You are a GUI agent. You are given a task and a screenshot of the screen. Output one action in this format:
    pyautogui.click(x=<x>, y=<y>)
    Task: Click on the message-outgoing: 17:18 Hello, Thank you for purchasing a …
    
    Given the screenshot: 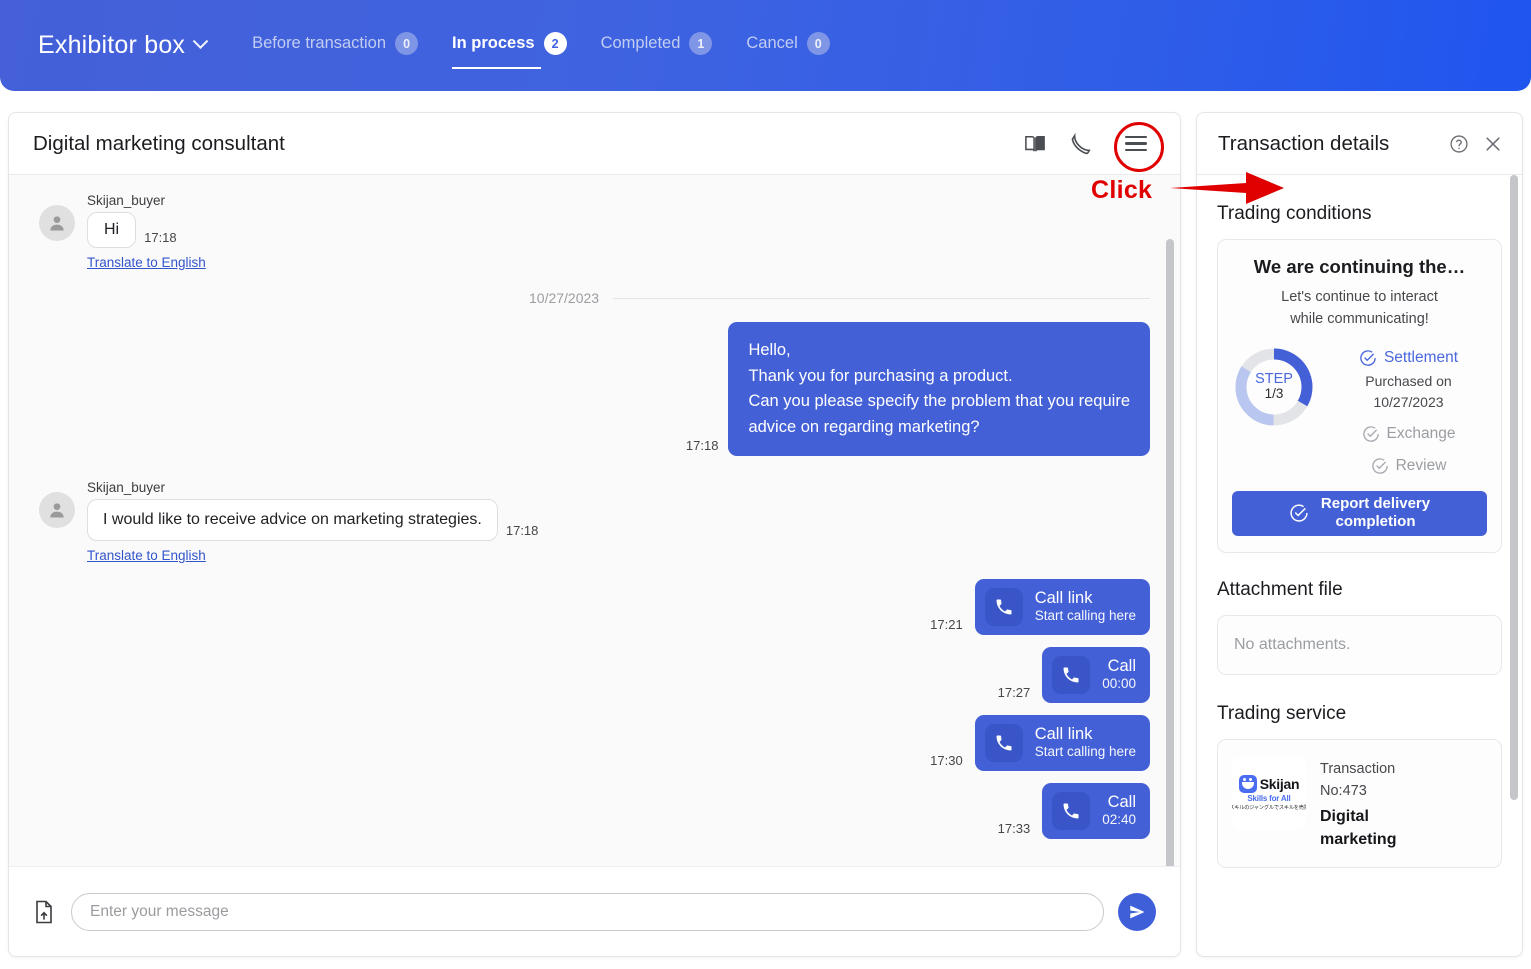 What is the action you would take?
    pyautogui.click(x=594, y=389)
    